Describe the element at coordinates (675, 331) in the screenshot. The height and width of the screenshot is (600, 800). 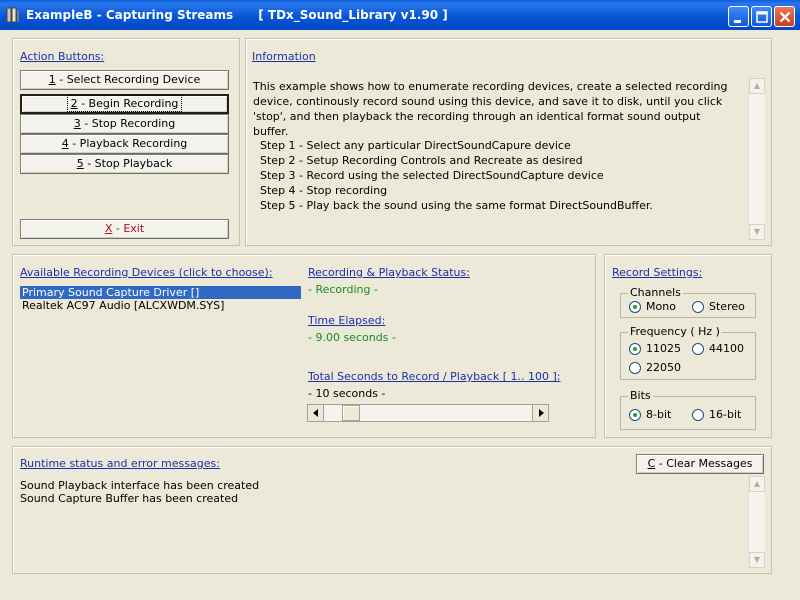
I see `frequency-legend: Frequency ( Hz )` at that location.